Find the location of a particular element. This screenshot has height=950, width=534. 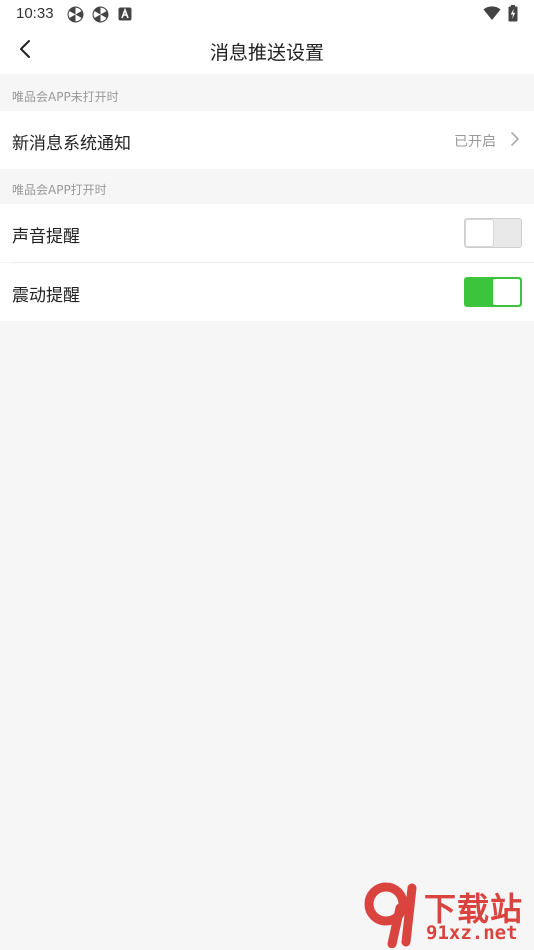

status-time: 10:33 is located at coordinates (35, 13).